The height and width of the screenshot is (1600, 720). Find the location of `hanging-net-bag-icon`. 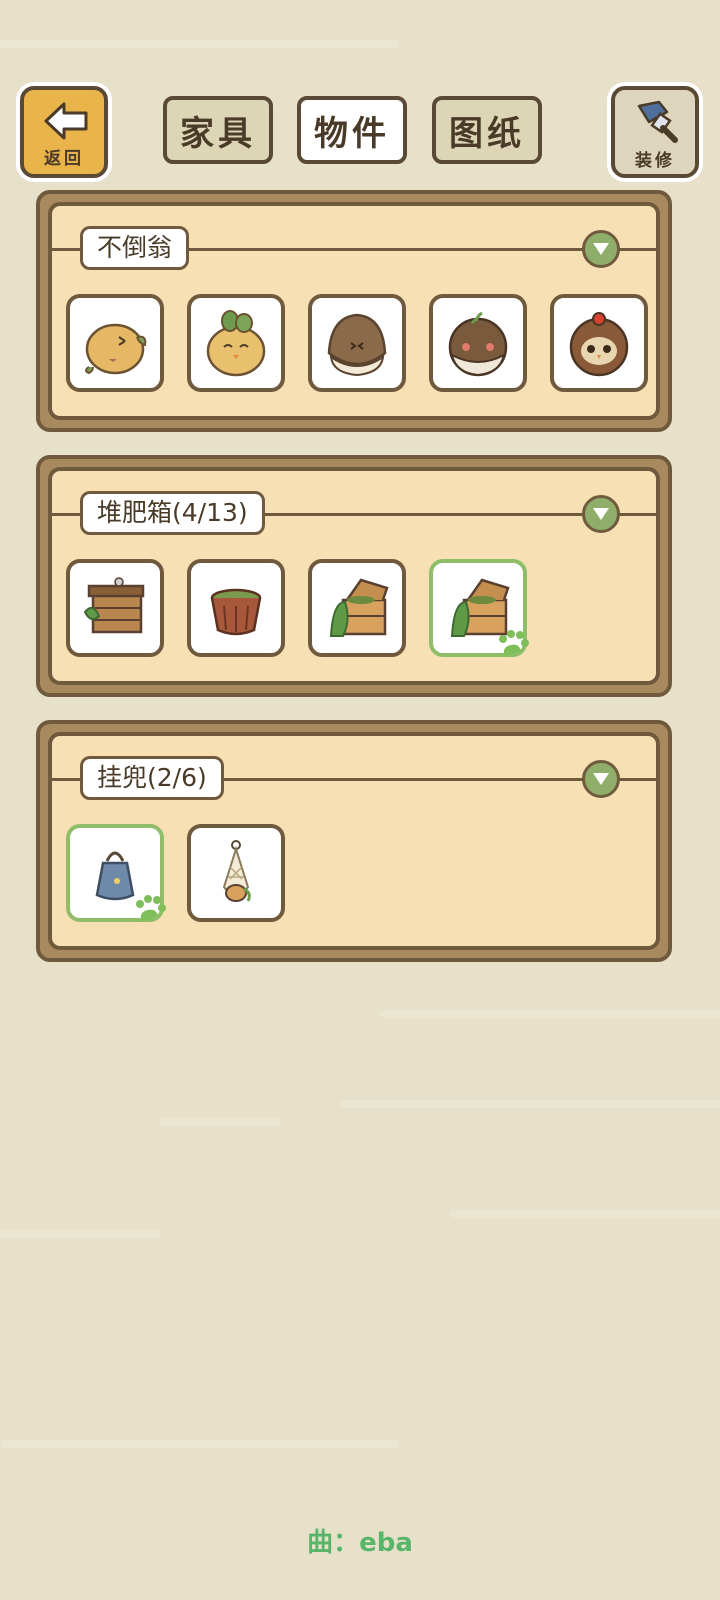

hanging-net-bag-icon is located at coordinates (236, 871).